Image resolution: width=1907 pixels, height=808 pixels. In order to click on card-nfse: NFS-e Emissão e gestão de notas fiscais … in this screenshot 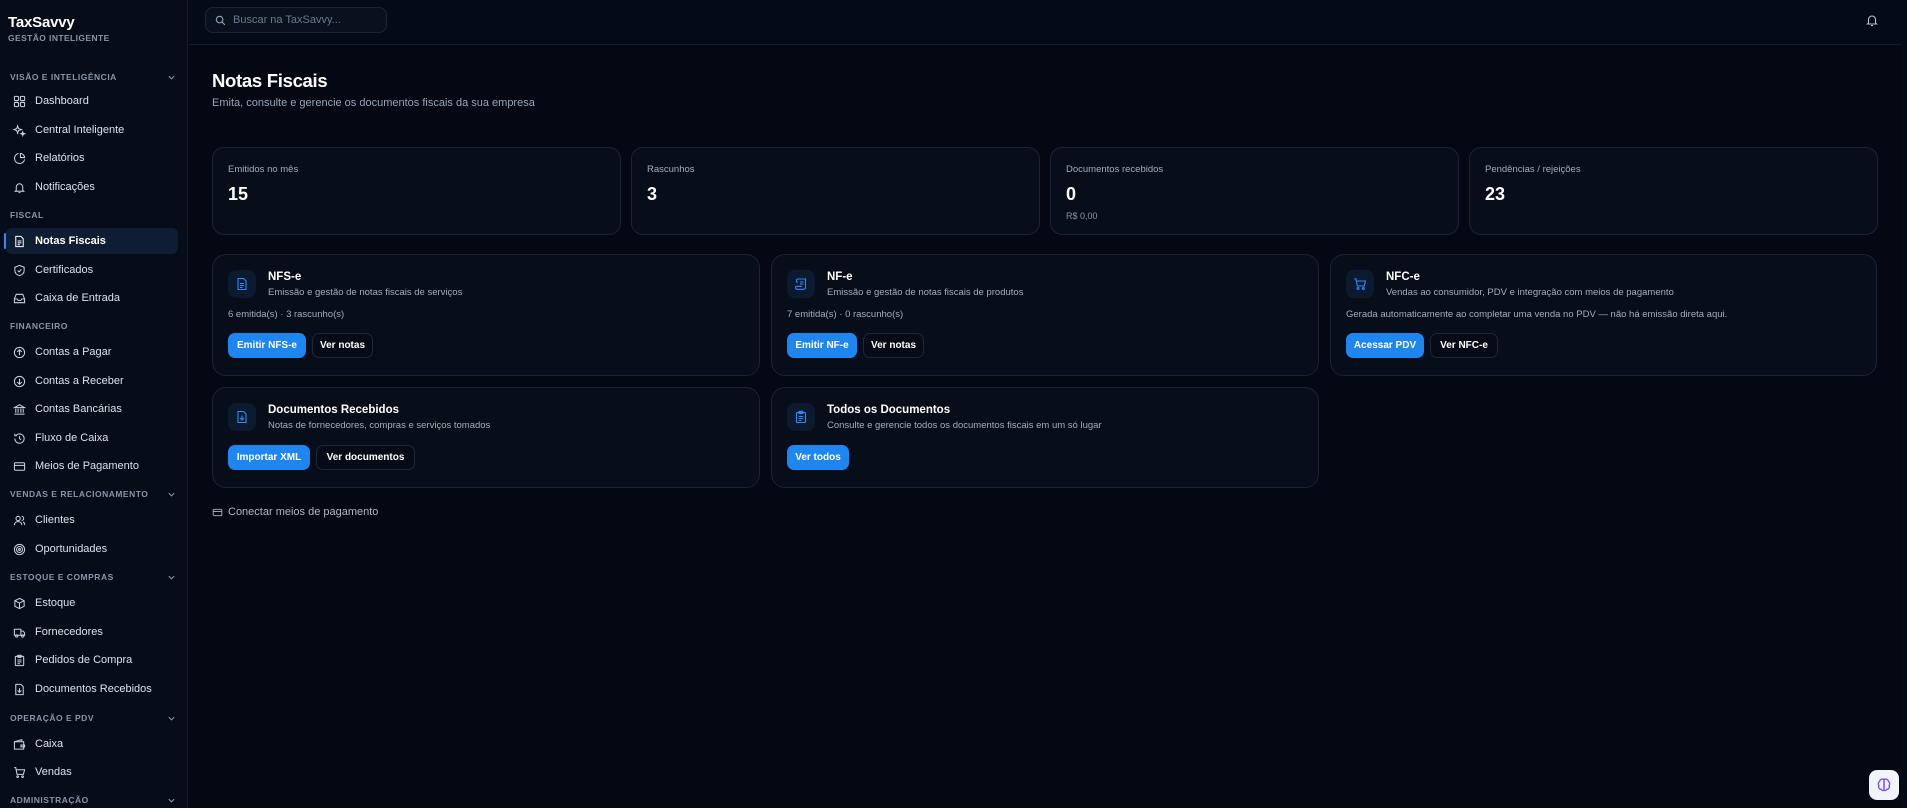, I will do `click(486, 315)`.